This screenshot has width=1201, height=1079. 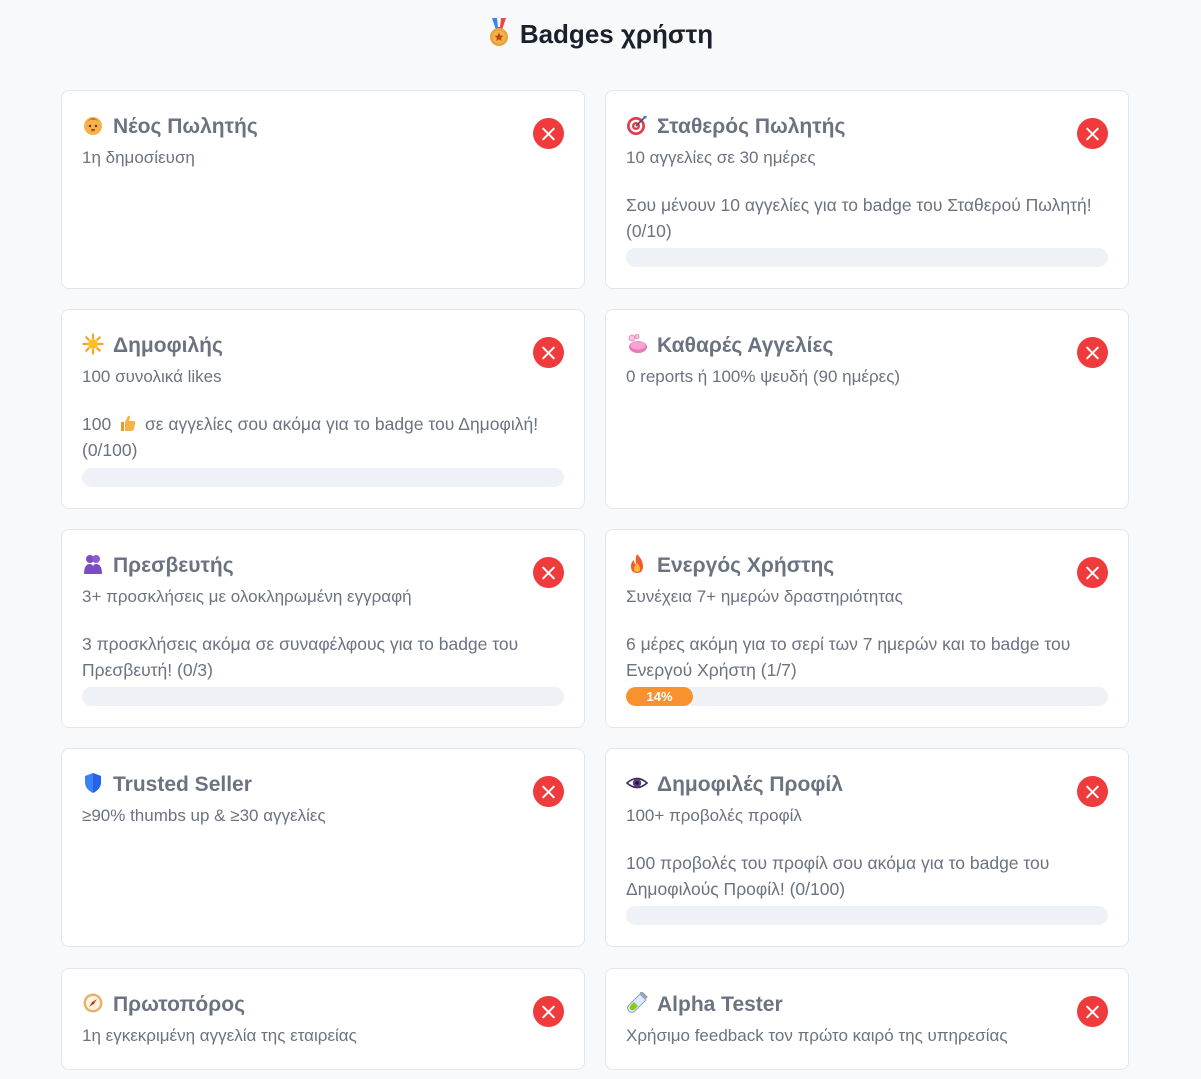 What do you see at coordinates (867, 696) in the screenshot?
I see `progress-bar: 14%` at bounding box center [867, 696].